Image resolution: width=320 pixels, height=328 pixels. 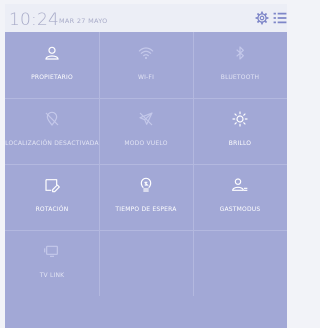 What do you see at coordinates (240, 209) in the screenshot?
I see `tile-label: GASTMODUS` at bounding box center [240, 209].